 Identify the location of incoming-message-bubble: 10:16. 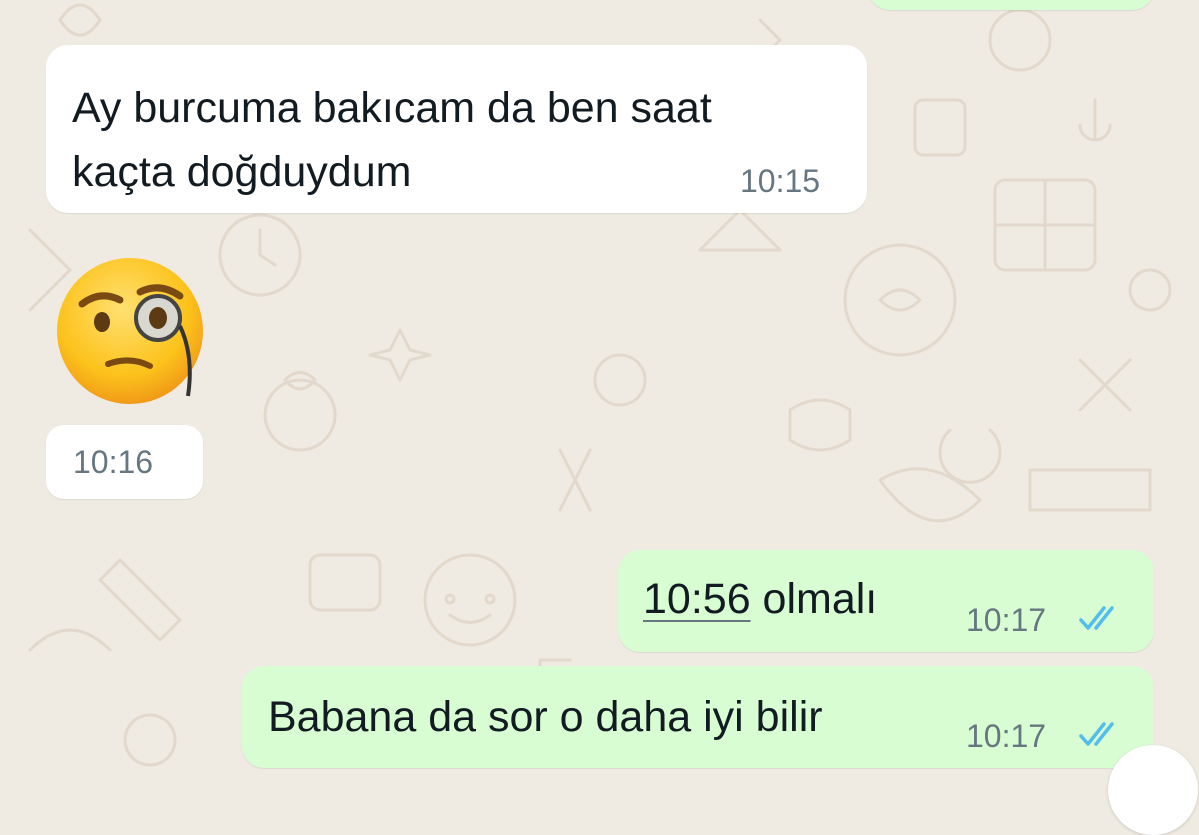
(124, 462).